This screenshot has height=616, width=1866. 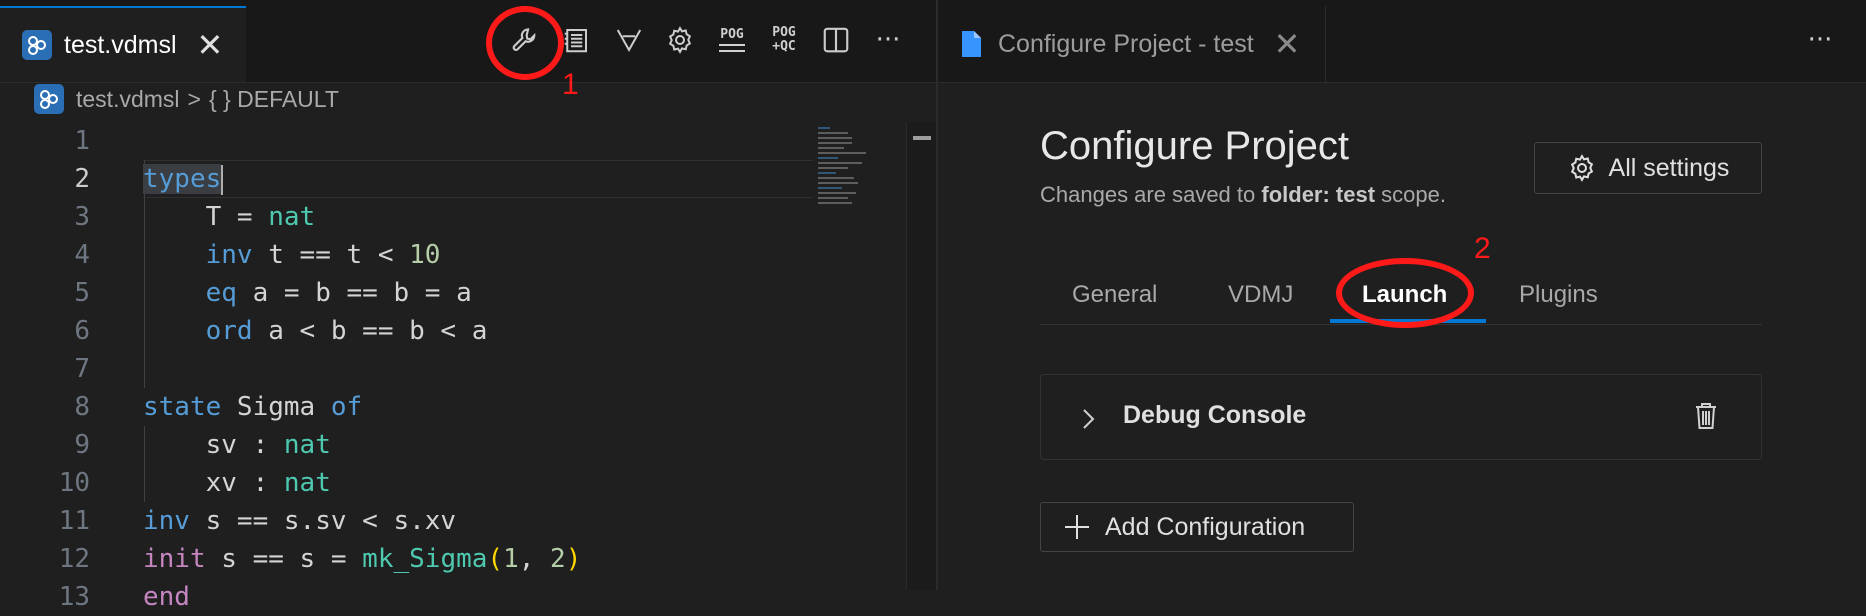 What do you see at coordinates (558, 559) in the screenshot?
I see `code-token: 2` at bounding box center [558, 559].